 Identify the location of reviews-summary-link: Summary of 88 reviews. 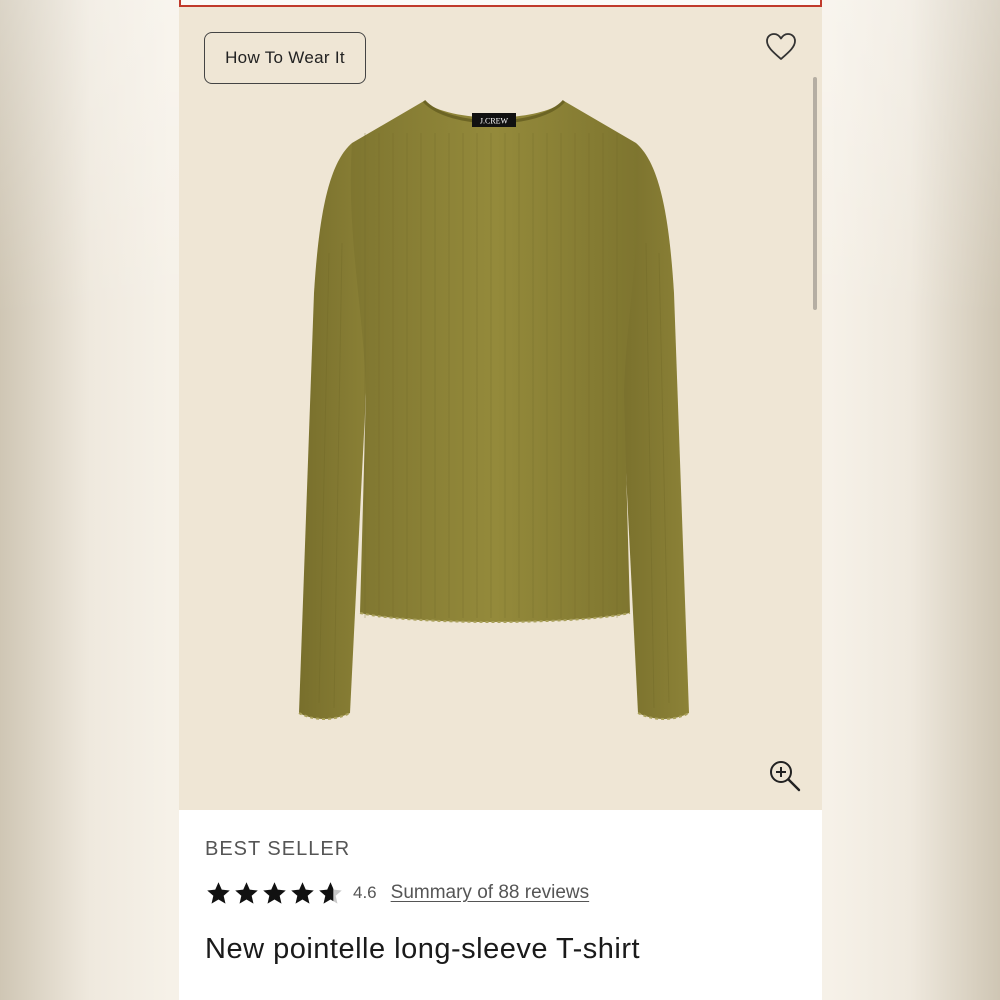
(490, 893).